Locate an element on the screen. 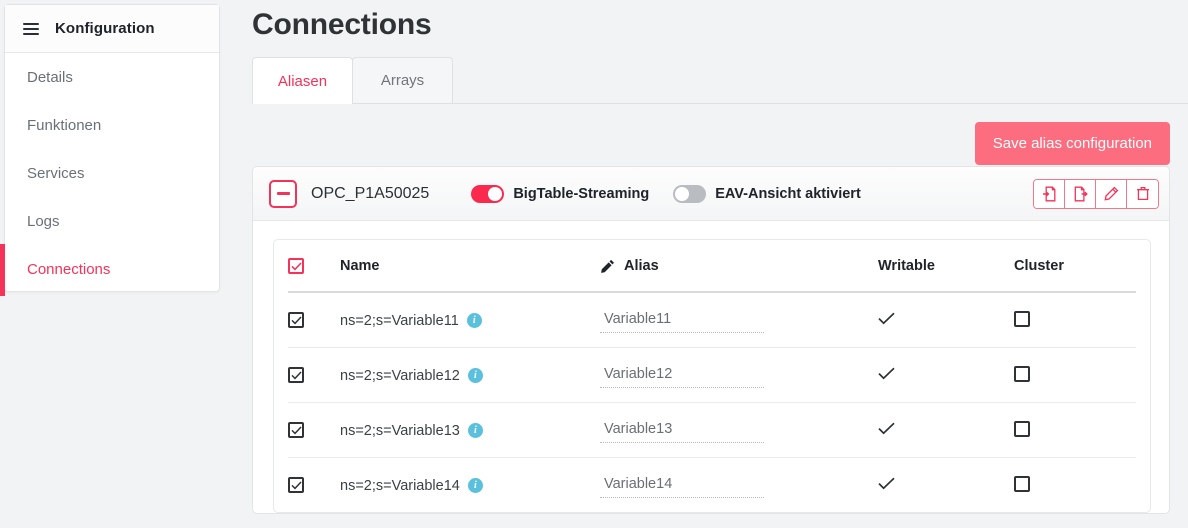 This screenshot has width=1188, height=528. table-row: ns=2;s=Variable14 i is located at coordinates (712, 484).